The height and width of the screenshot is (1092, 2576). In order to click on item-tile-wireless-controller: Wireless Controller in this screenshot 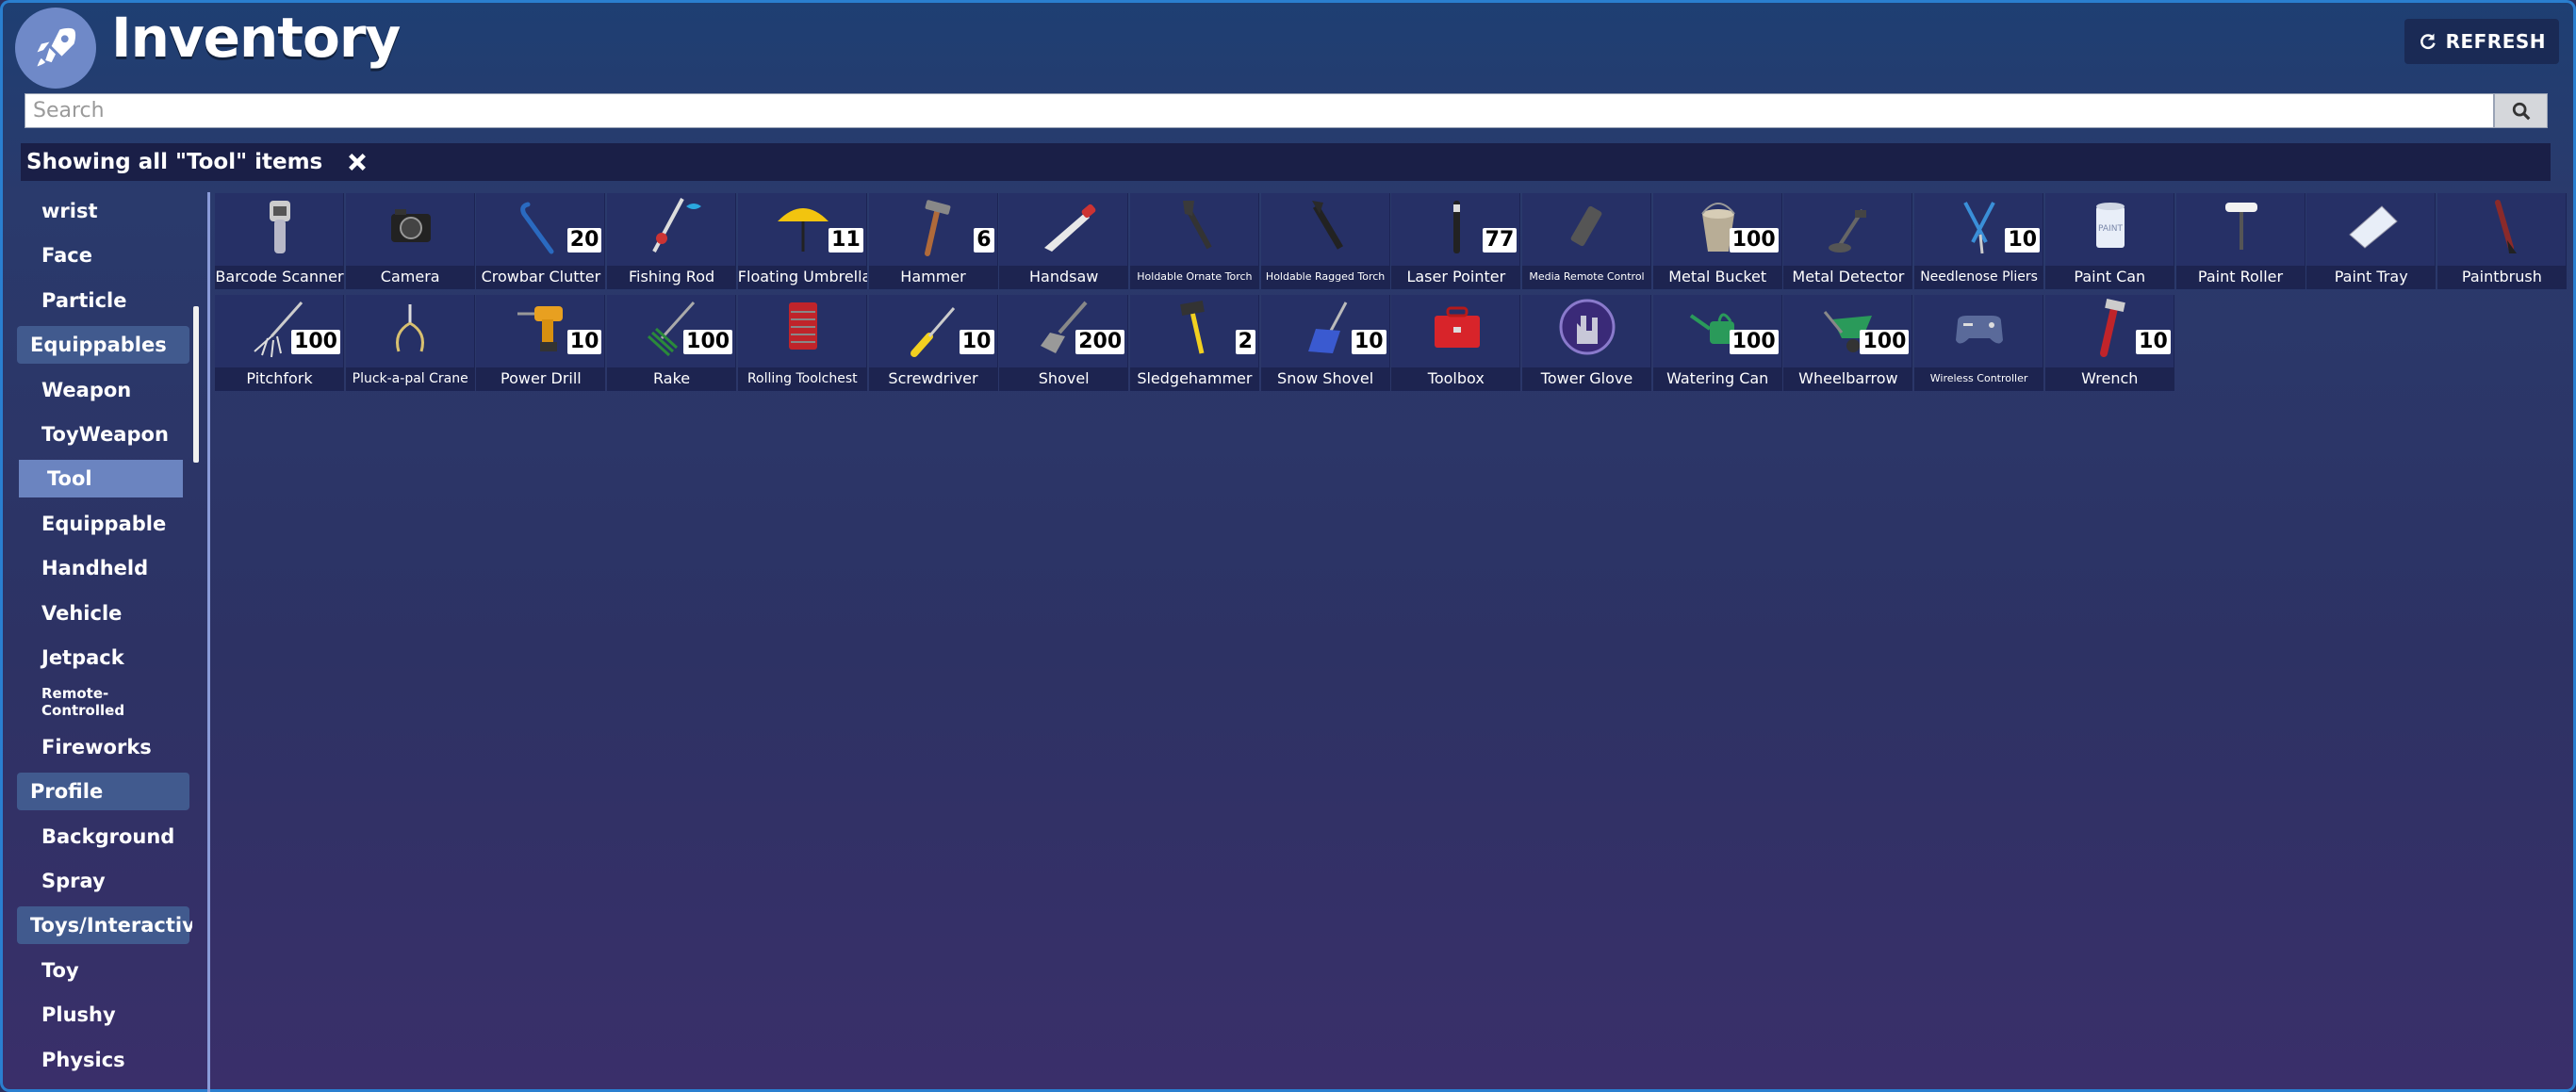, I will do `click(1979, 343)`.